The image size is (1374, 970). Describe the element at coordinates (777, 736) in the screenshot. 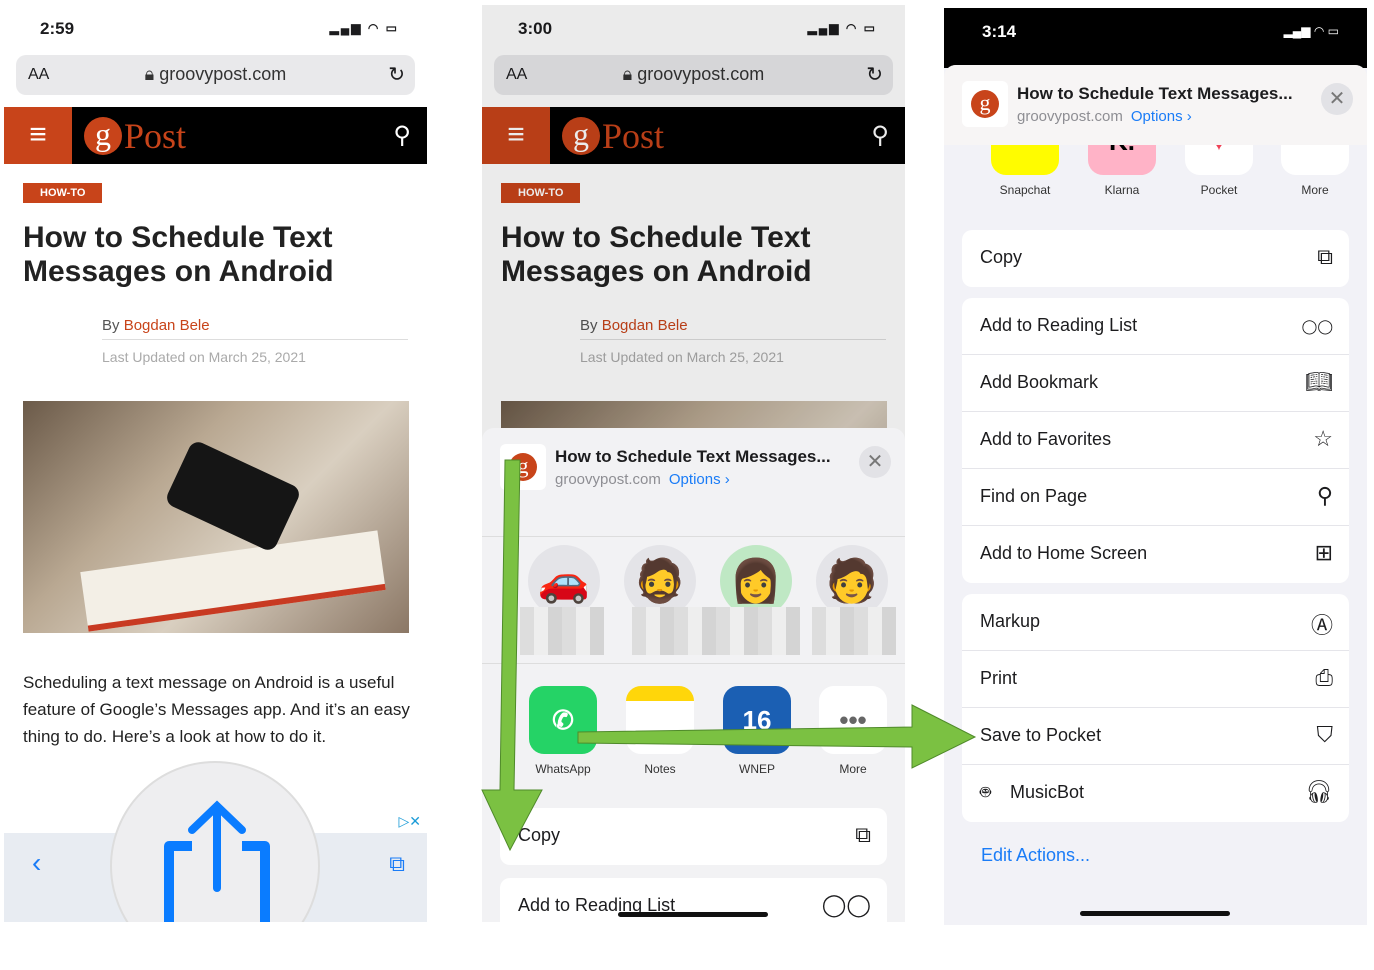

I see `arrow-right` at that location.